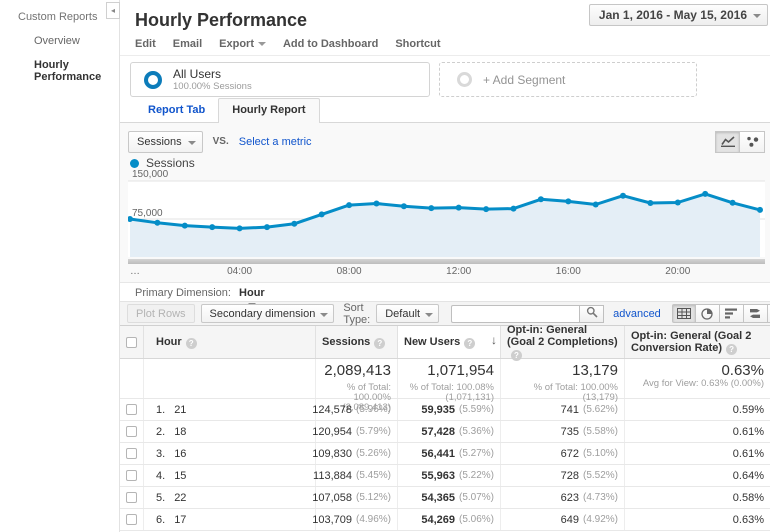  What do you see at coordinates (515, 313) in the screenshot?
I see `search-input` at bounding box center [515, 313].